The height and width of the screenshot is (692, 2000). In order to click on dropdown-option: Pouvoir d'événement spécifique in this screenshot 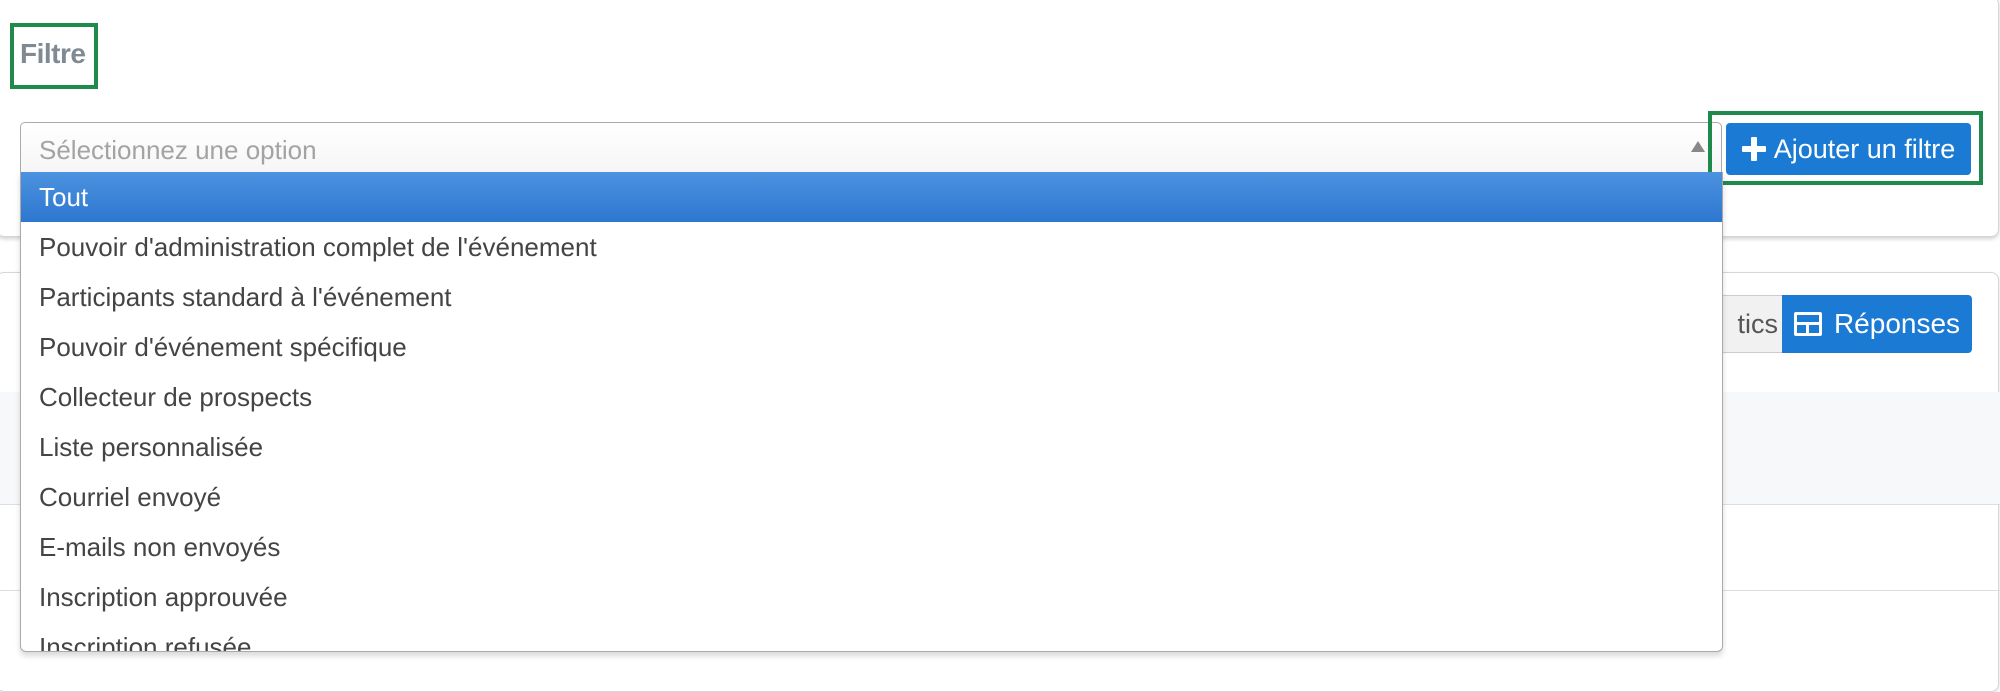, I will do `click(871, 347)`.